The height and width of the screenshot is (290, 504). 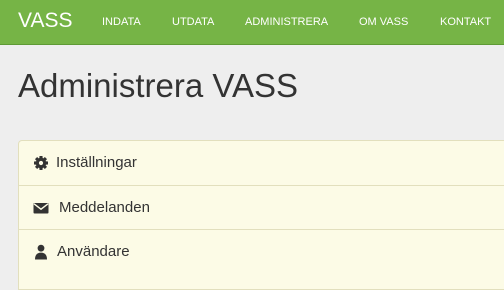 I want to click on gear-icon, so click(x=41, y=163).